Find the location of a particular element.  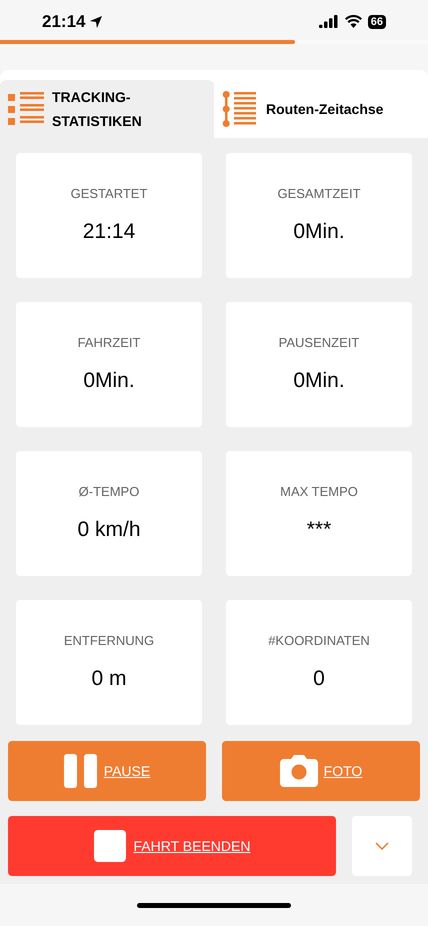

stat-label: Ø-TEMPO is located at coordinates (109, 492).